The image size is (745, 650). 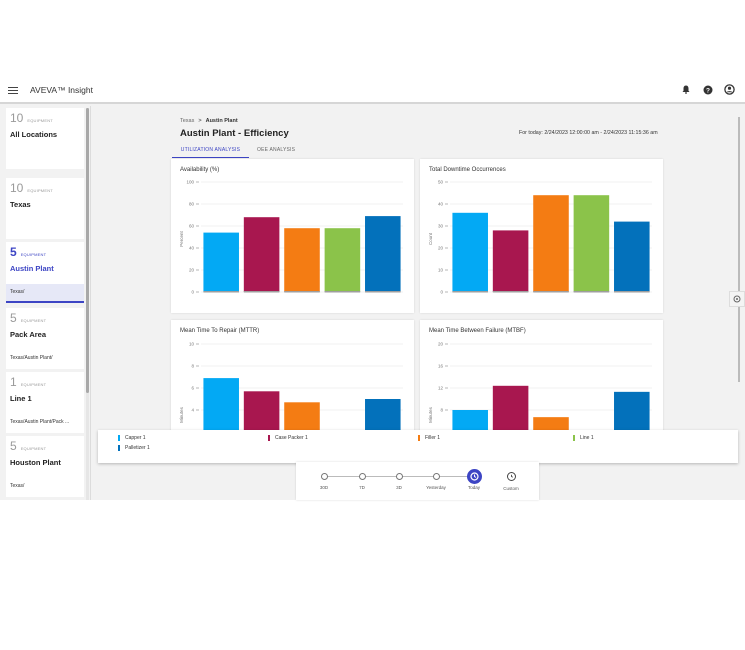 I want to click on y-axis-label: Percent, so click(x=181, y=238).